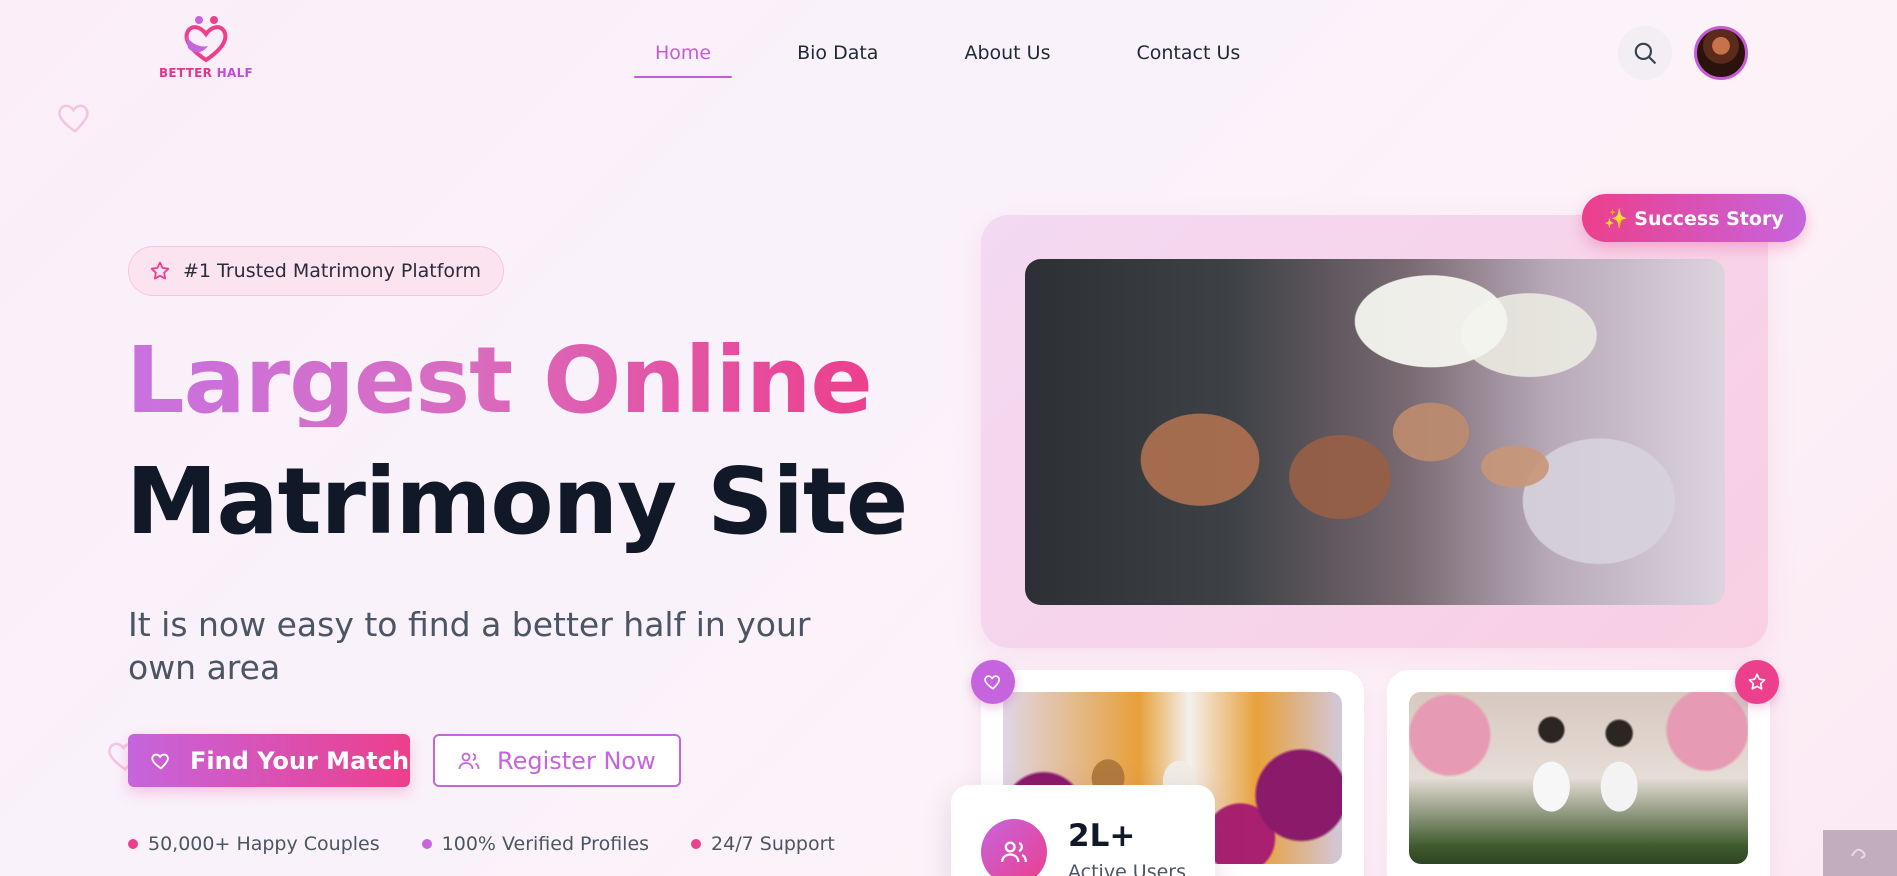 The height and width of the screenshot is (876, 1897). I want to click on logo: BETTER HALF, so click(206, 49).